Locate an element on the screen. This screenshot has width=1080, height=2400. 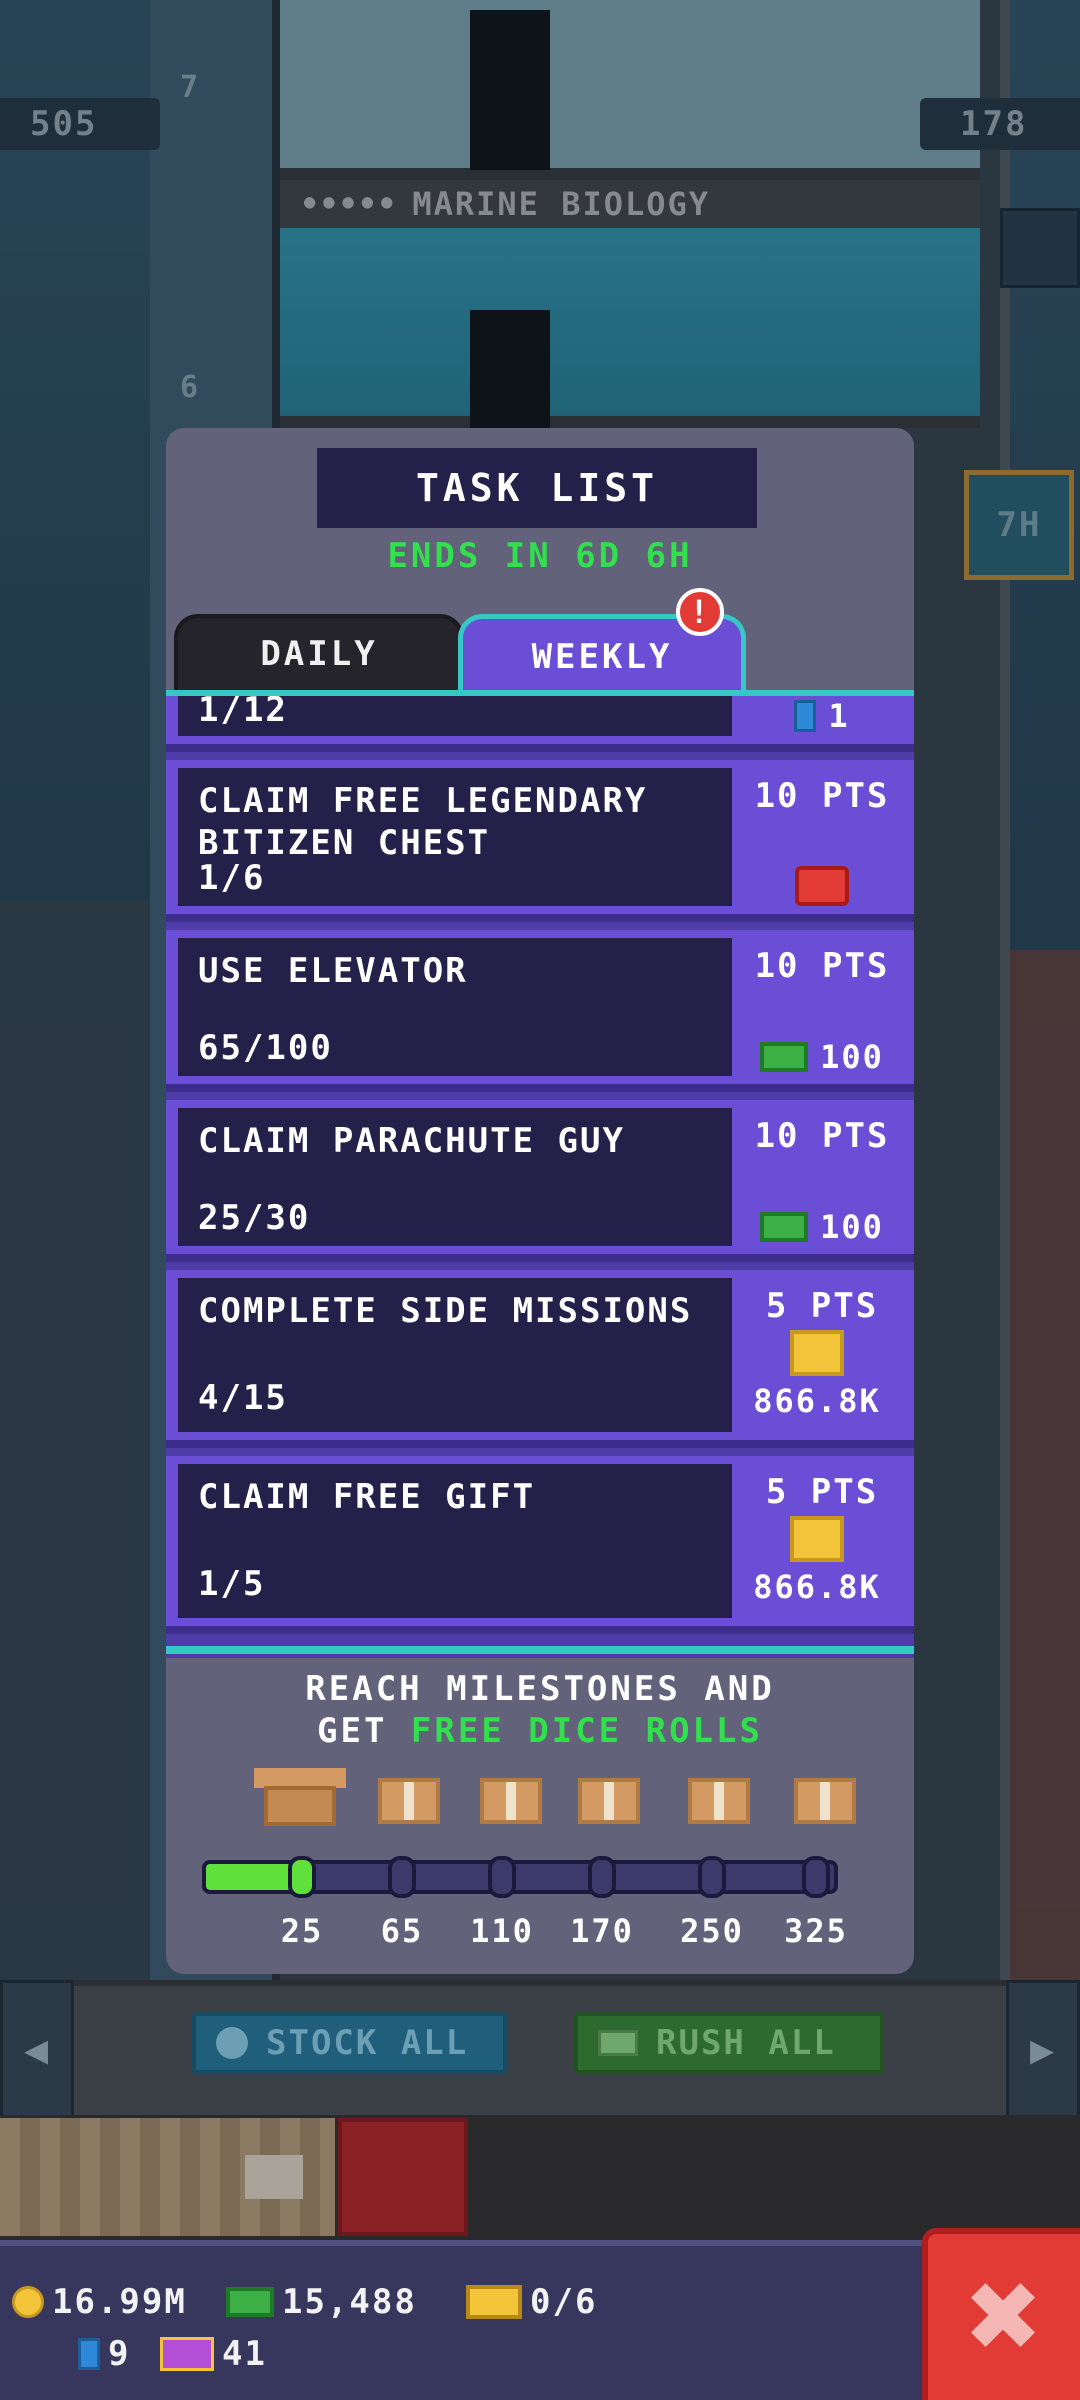
task-reward: 1 is located at coordinates (822, 716).